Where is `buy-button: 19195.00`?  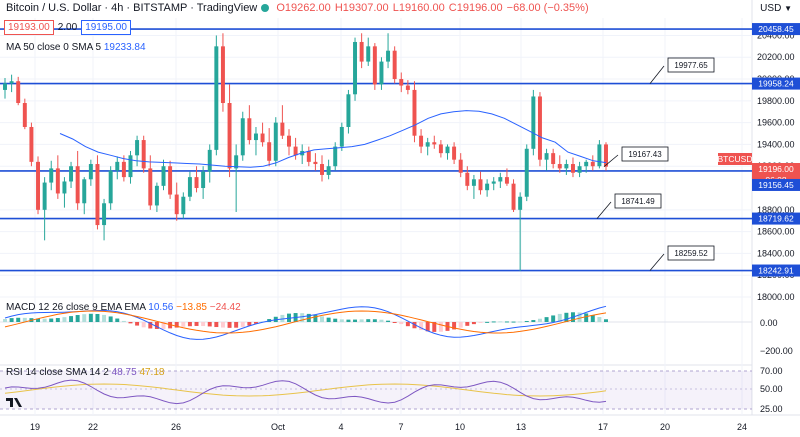
buy-button: 19195.00 is located at coordinates (106, 27).